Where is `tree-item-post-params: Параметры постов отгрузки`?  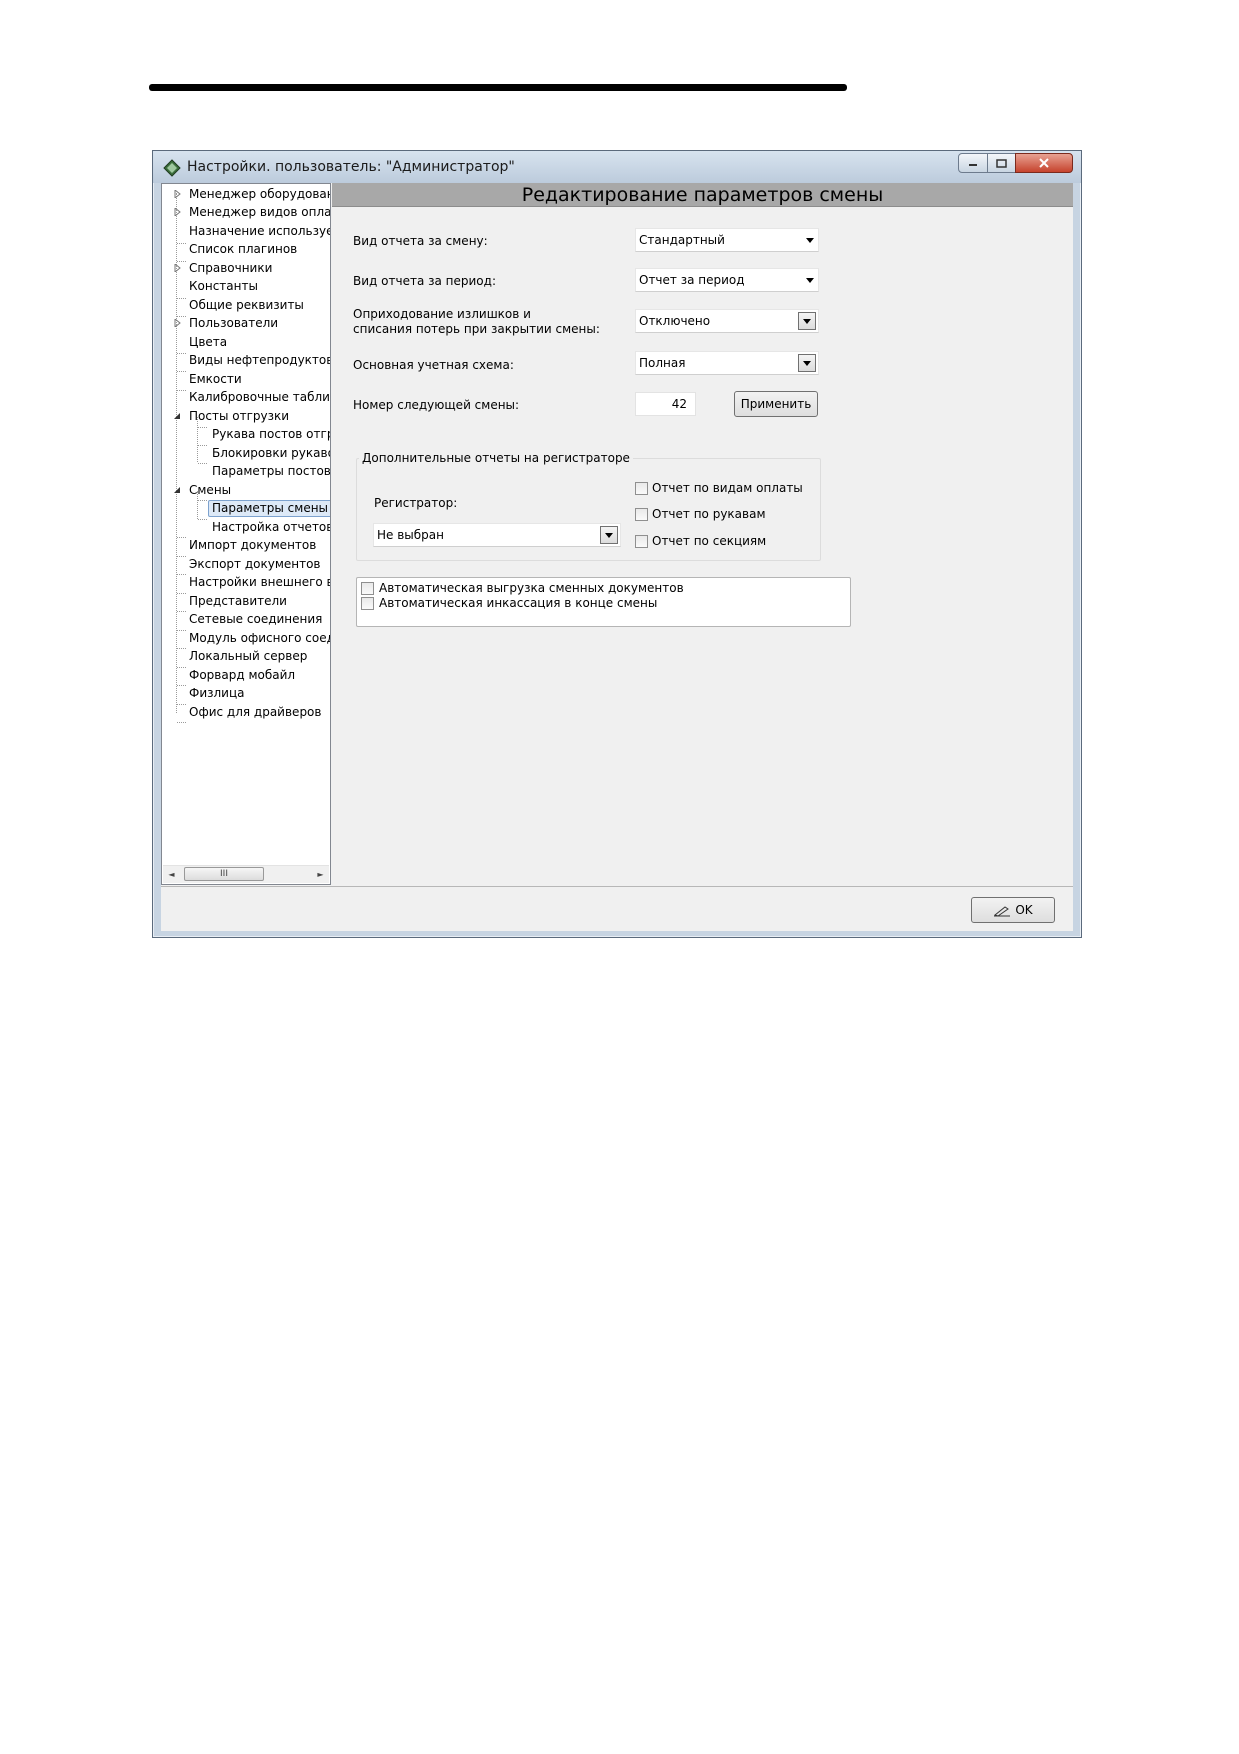
tree-item-post-params: Параметры постов отгрузки is located at coordinates (271, 471).